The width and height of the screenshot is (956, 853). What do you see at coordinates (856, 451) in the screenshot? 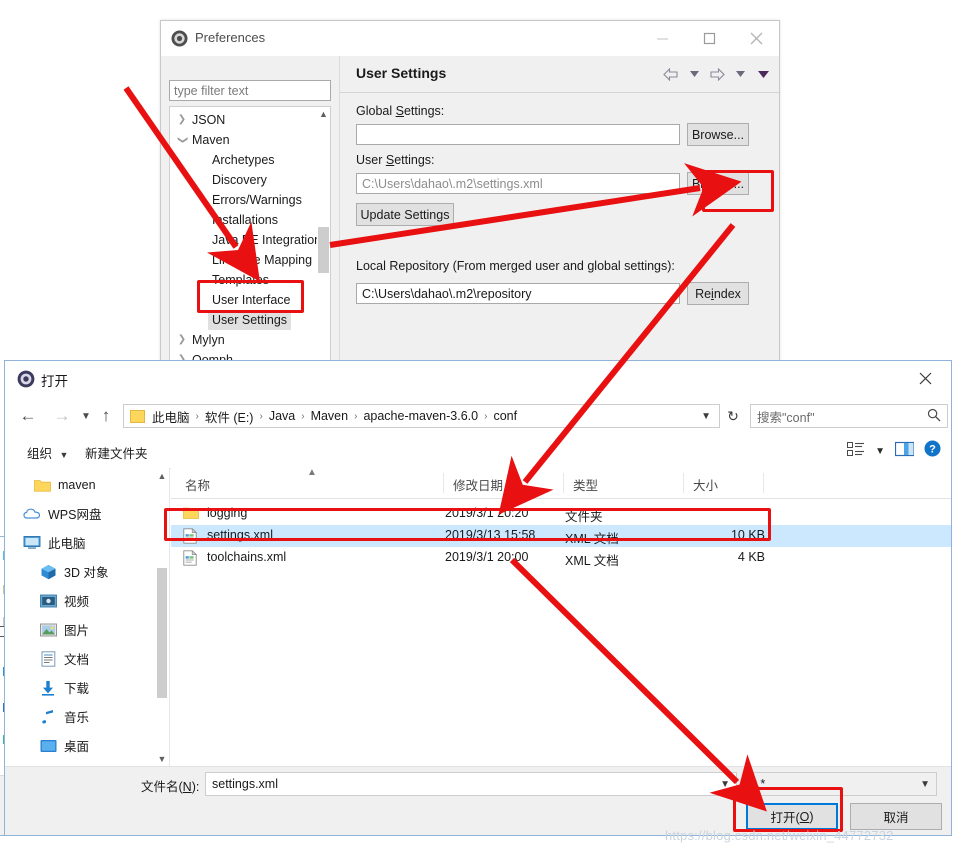
I see `view-list-icon` at bounding box center [856, 451].